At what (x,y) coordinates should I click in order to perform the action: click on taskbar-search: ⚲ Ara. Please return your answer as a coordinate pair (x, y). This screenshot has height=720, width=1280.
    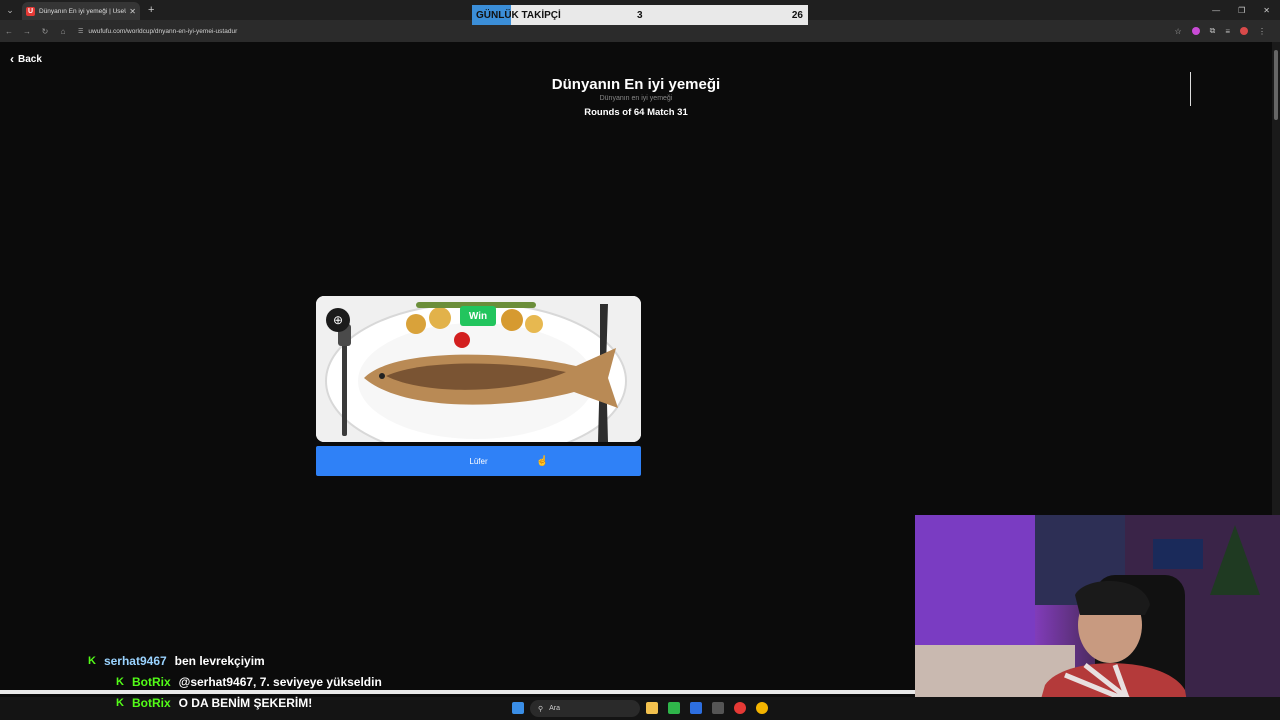
    Looking at the image, I should click on (585, 708).